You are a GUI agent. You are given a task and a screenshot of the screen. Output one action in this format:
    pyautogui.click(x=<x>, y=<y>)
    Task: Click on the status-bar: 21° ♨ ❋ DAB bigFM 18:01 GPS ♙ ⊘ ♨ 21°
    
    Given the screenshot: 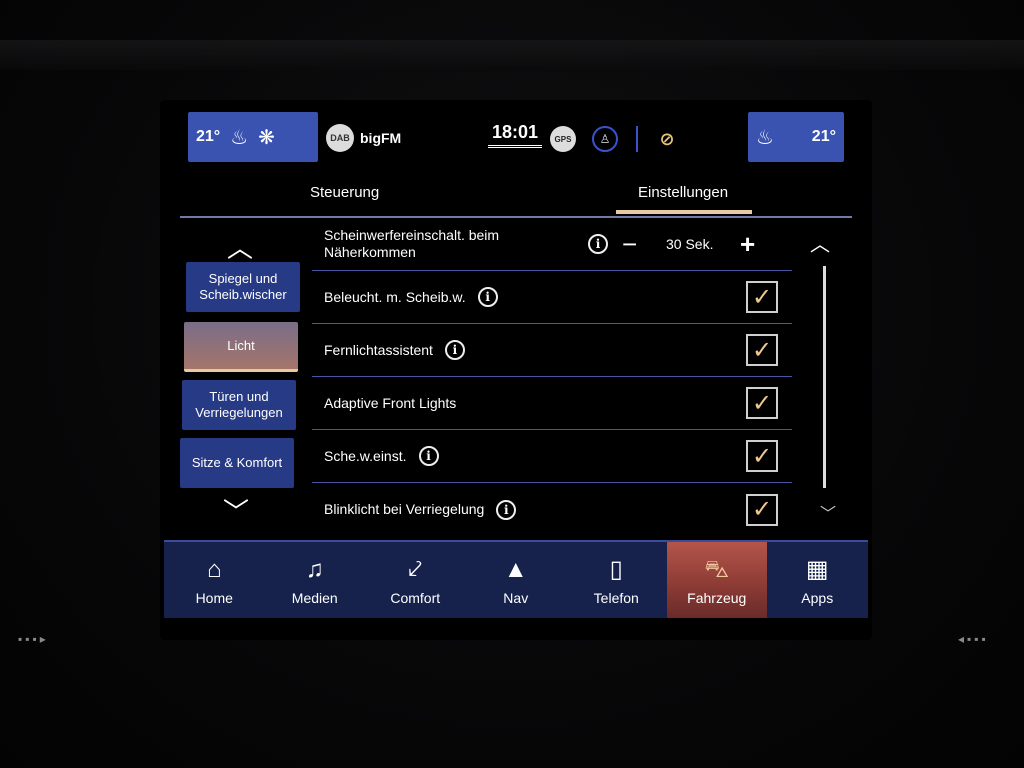 What is the action you would take?
    pyautogui.click(x=516, y=136)
    